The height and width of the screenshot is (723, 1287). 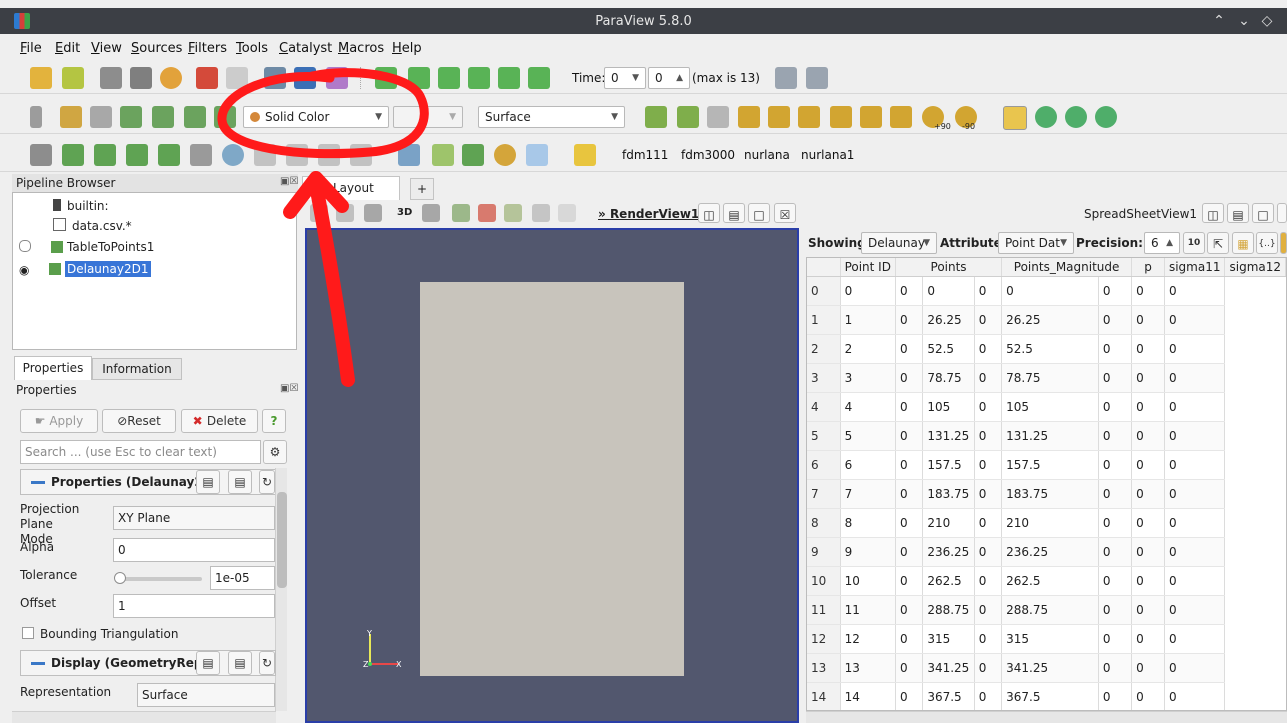 I want to click on search-input: Search ... (use Esc to clear text), so click(x=140, y=452).